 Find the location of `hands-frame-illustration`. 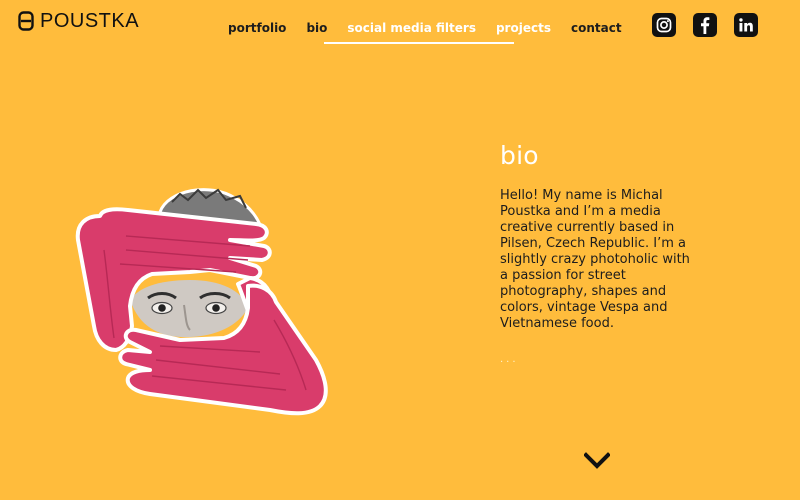

hands-frame-illustration is located at coordinates (201, 302).